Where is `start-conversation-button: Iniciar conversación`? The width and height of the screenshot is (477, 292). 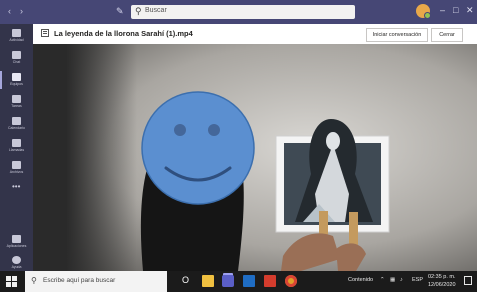 start-conversation-button: Iniciar conversación is located at coordinates (397, 35).